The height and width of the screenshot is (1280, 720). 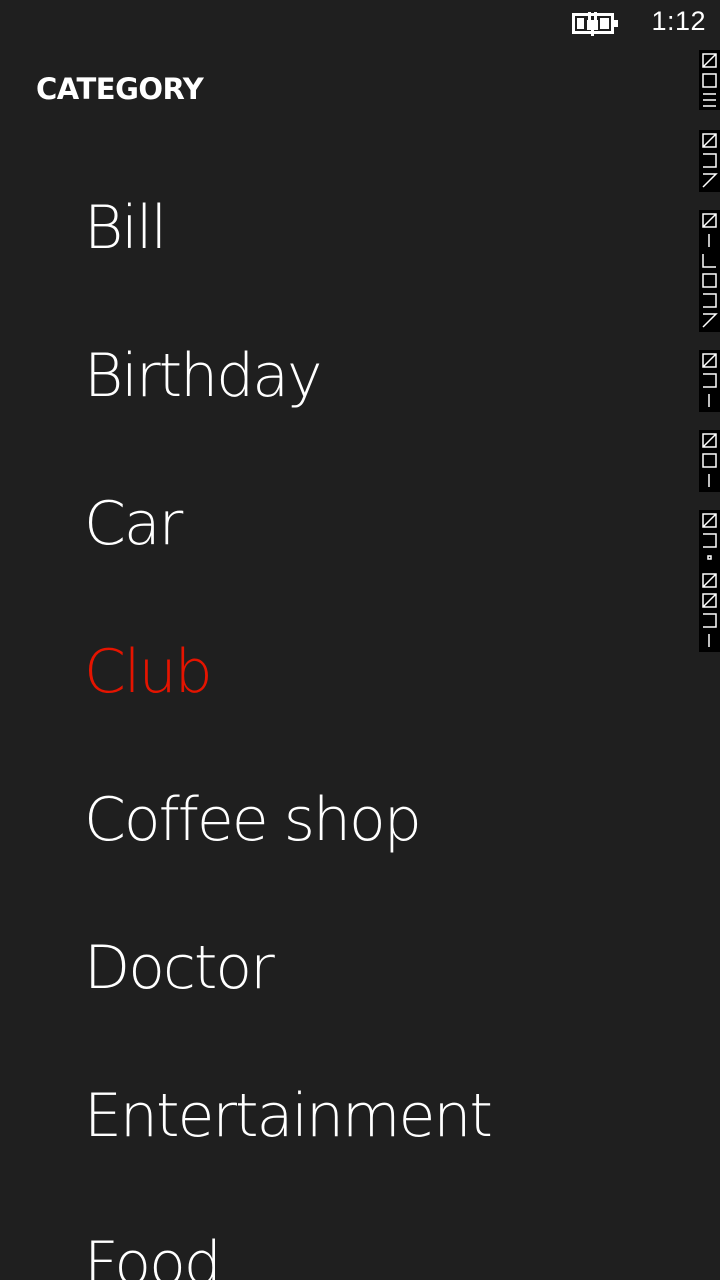 I want to click on category-item-doctor: Doctor, so click(x=179, y=968).